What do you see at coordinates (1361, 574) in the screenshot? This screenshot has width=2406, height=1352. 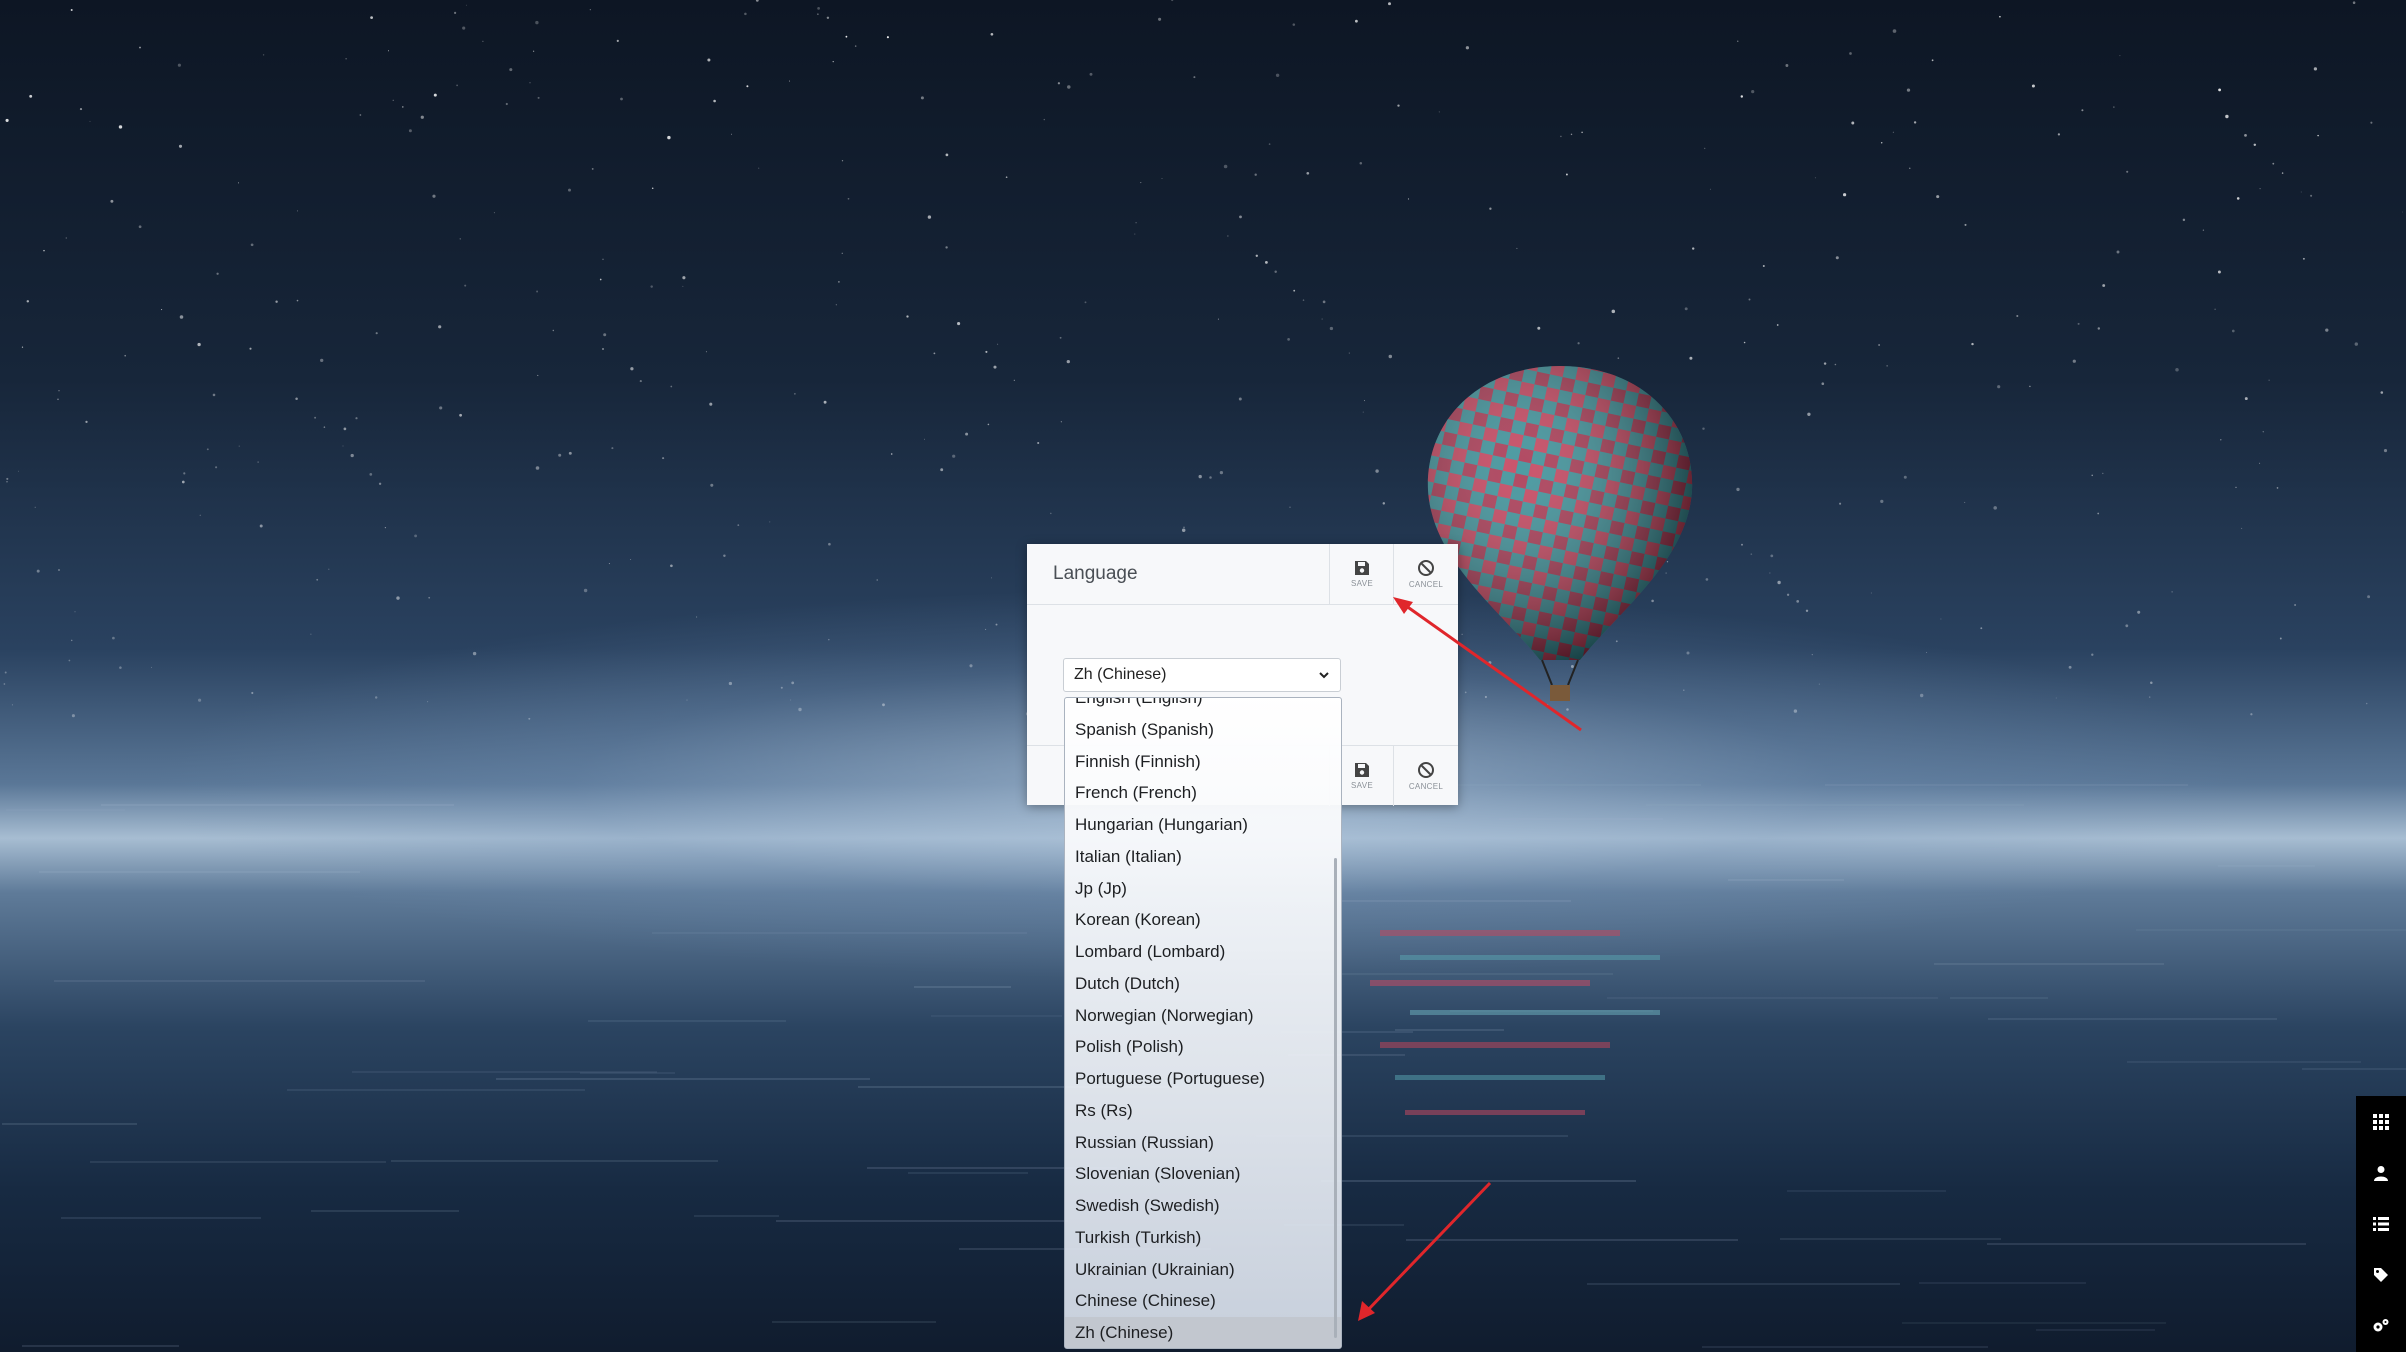 I see `save-button: SAVE` at bounding box center [1361, 574].